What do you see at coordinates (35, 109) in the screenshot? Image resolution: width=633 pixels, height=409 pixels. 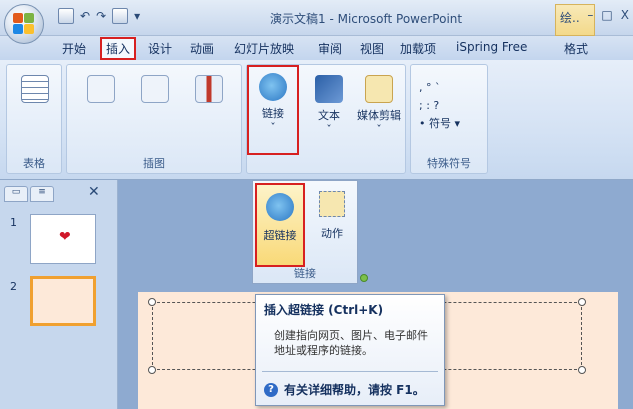 I see `table-button` at bounding box center [35, 109].